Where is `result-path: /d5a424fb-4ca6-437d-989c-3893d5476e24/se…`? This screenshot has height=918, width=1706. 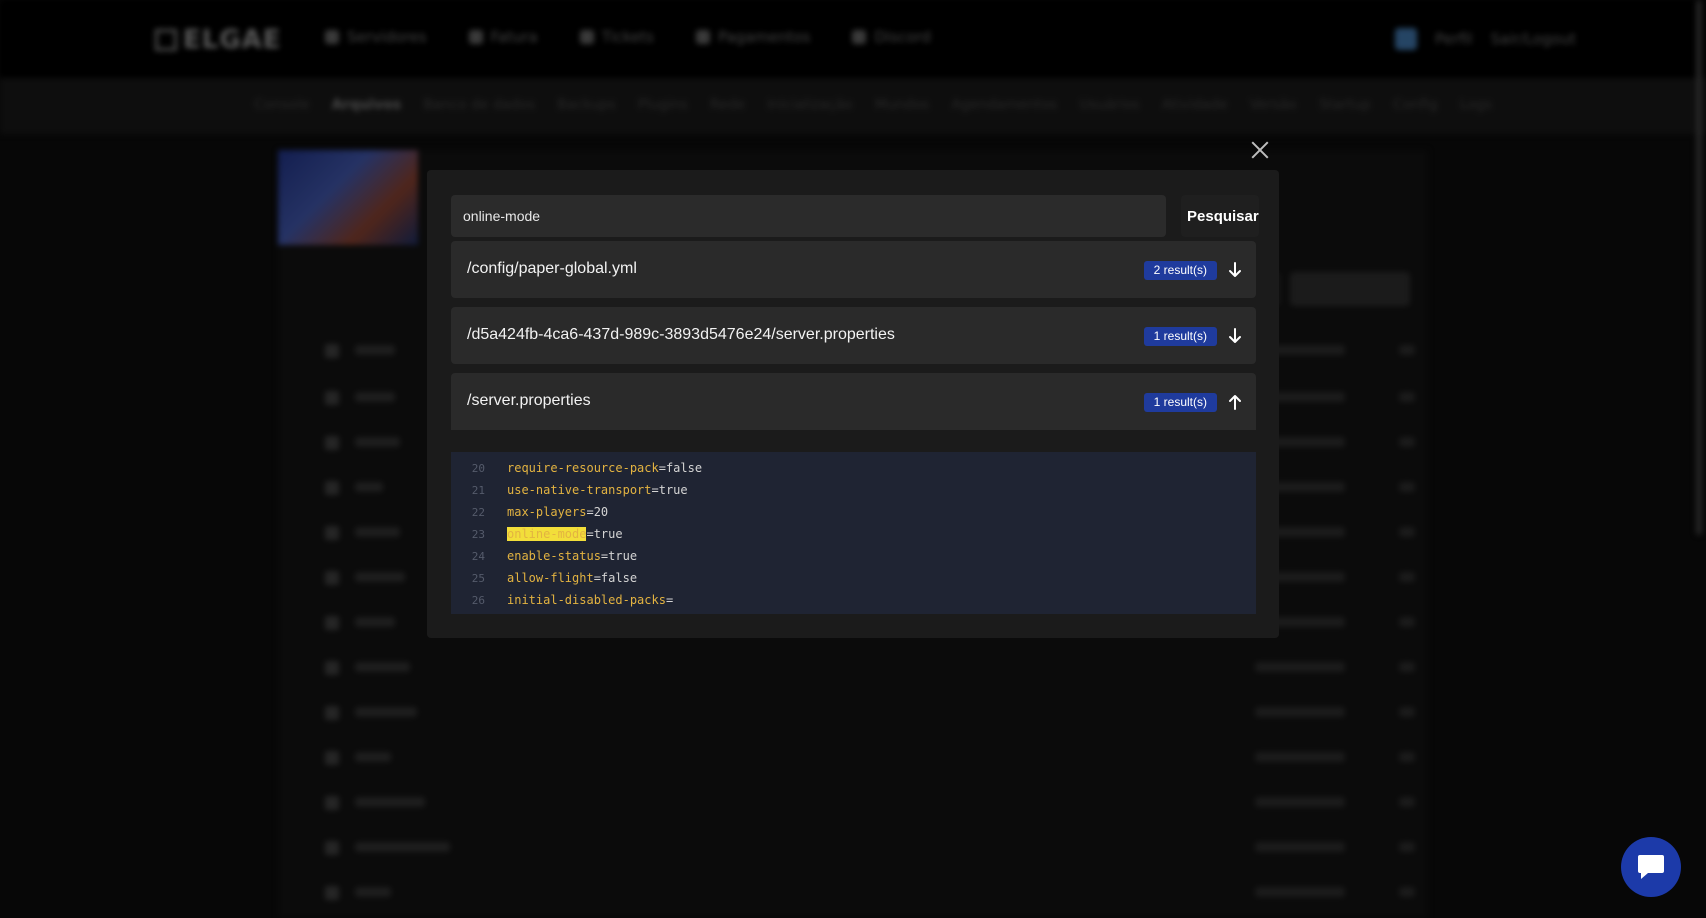
result-path: /d5a424fb-4ca6-437d-989c-3893d5476e24/se… is located at coordinates (681, 334).